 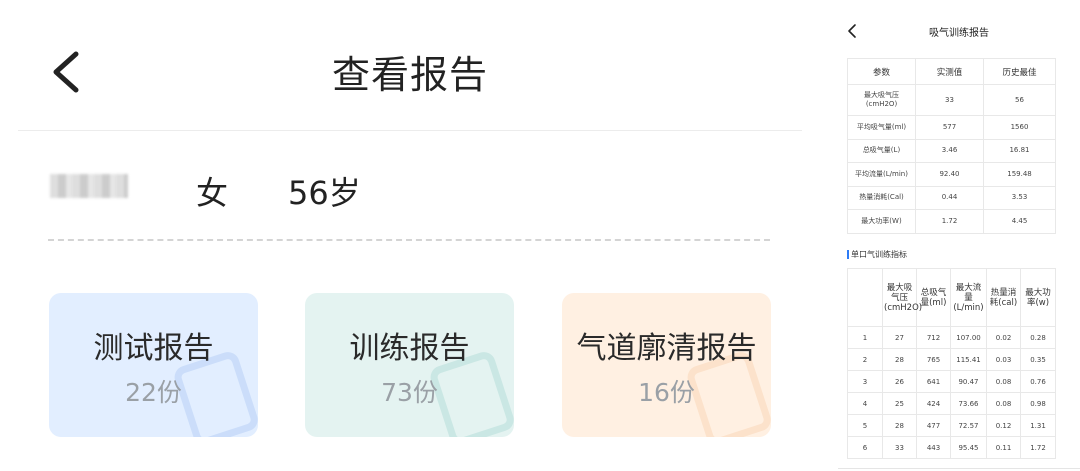 I want to click on table-cell: 27, so click(x=899, y=337).